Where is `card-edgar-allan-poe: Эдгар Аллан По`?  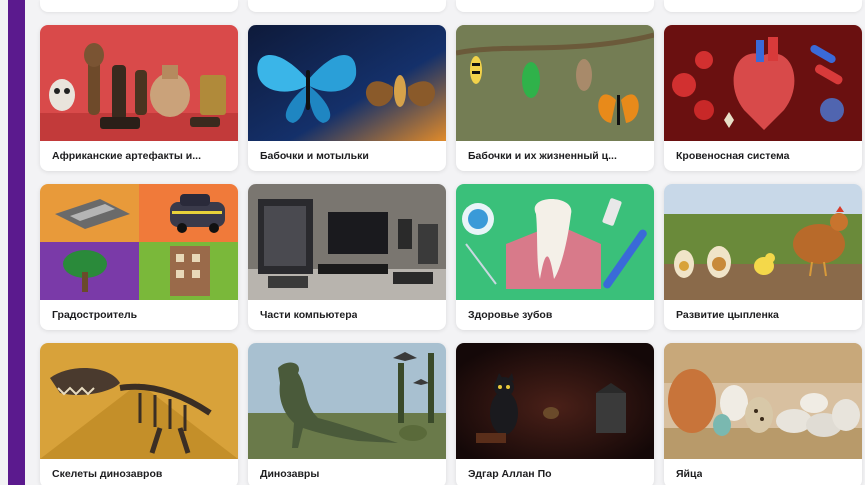
card-edgar-allan-poe: Эдгар Аллан По is located at coordinates (555, 414).